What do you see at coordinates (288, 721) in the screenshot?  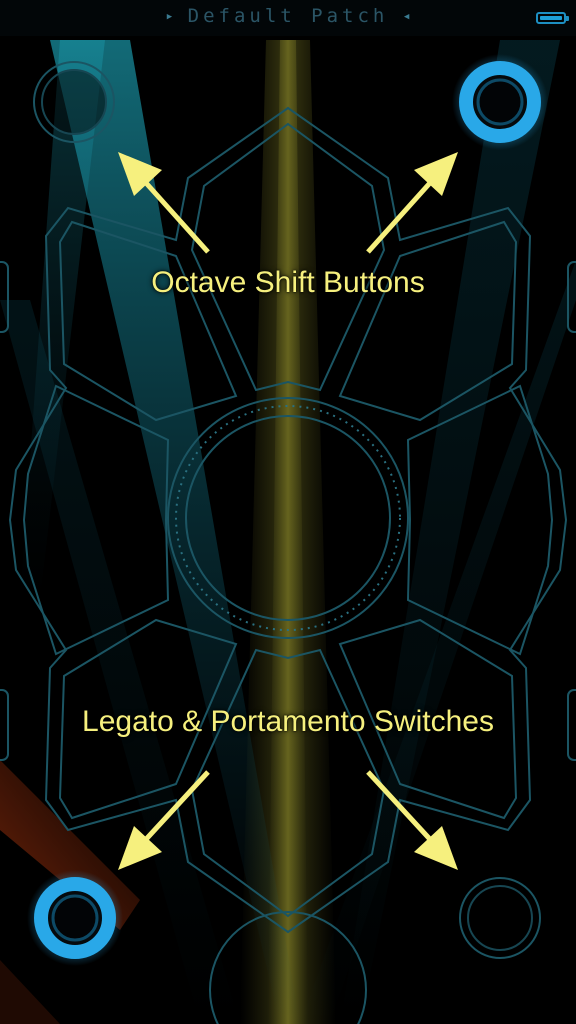 I see `switches-label: Legato & Portamento Switches` at bounding box center [288, 721].